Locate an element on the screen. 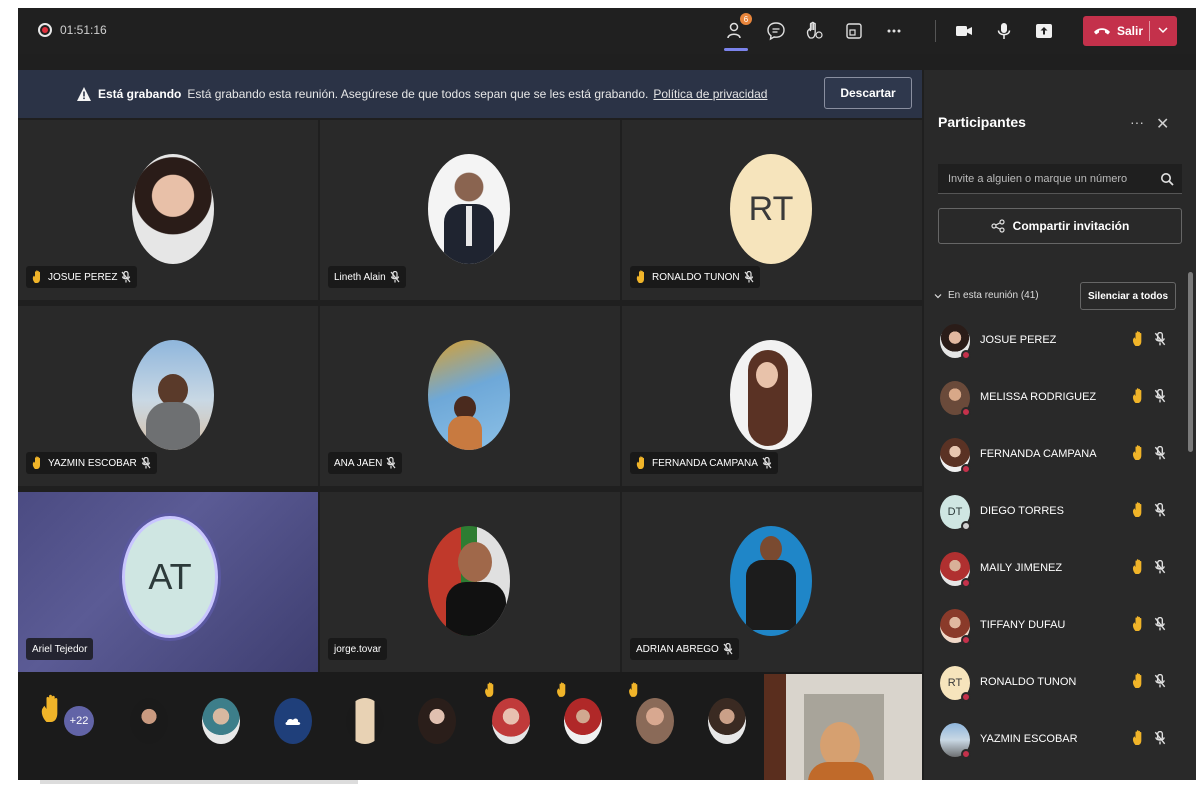  more-actions-button is located at coordinates (894, 31).